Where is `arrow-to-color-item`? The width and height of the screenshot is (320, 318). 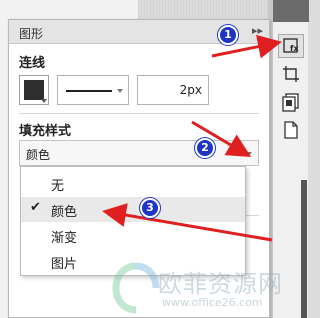 arrow-to-color-item is located at coordinates (187, 222).